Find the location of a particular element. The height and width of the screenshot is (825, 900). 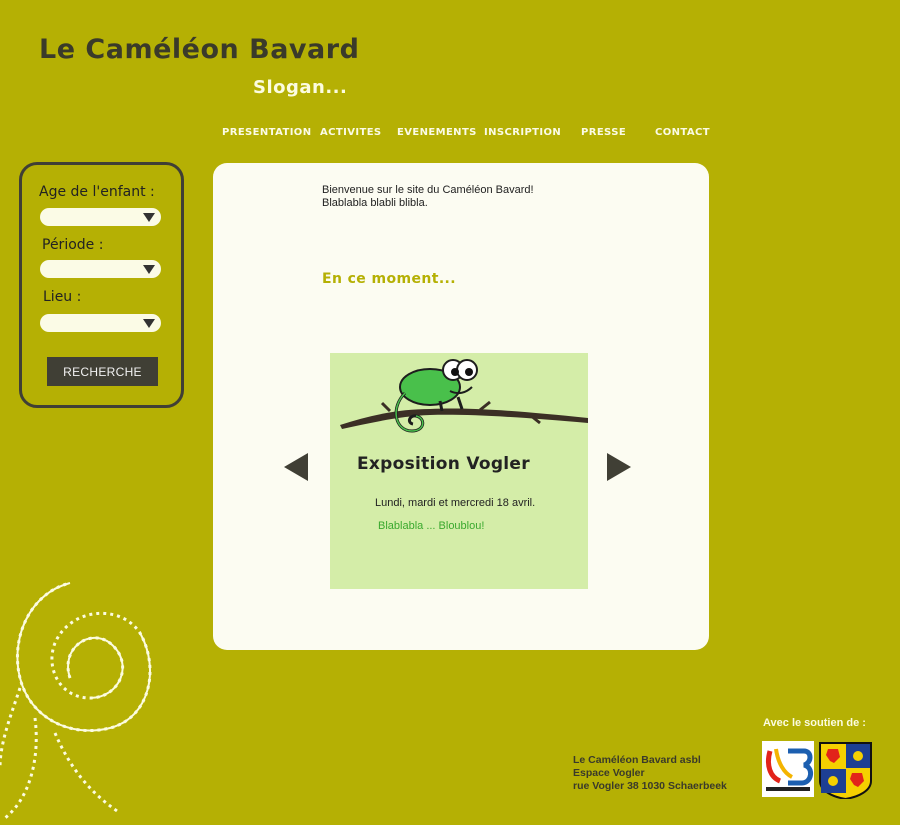

support-label: Avec le soutien de : is located at coordinates (814, 723).